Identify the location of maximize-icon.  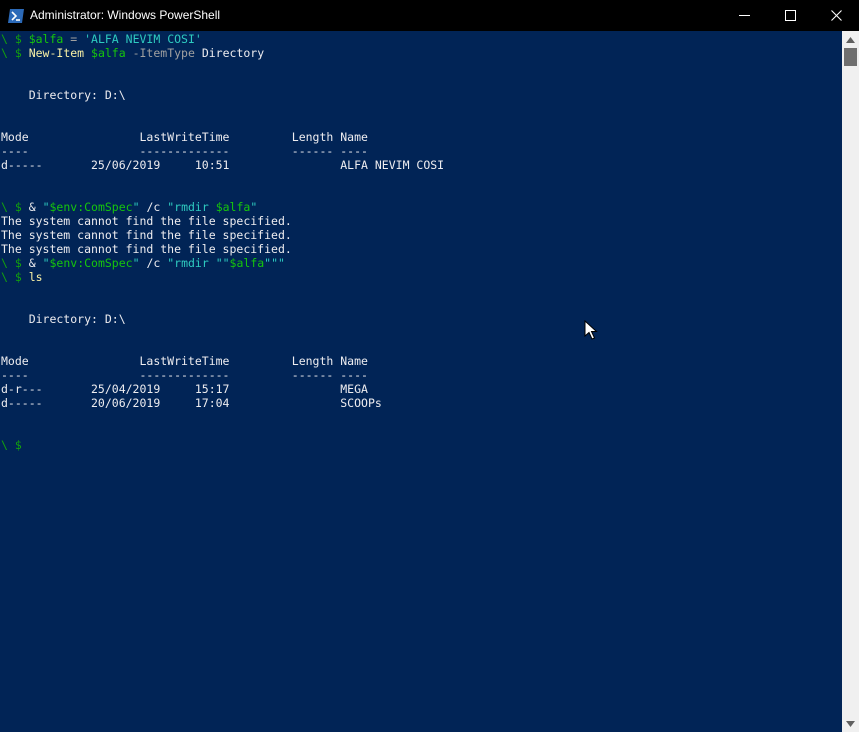
(790, 15).